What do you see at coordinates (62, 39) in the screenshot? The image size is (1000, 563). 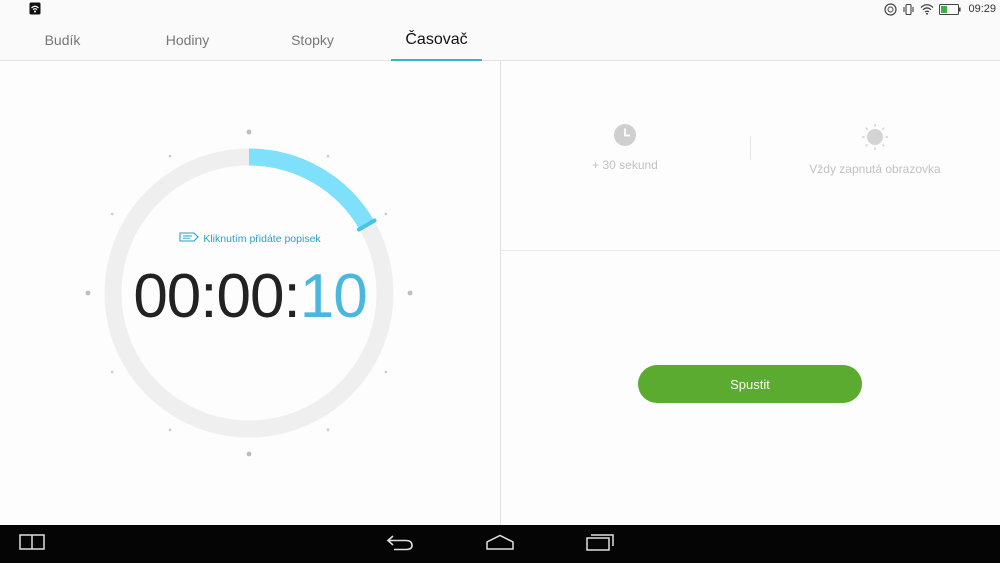 I see `tab-alarm: Budík` at bounding box center [62, 39].